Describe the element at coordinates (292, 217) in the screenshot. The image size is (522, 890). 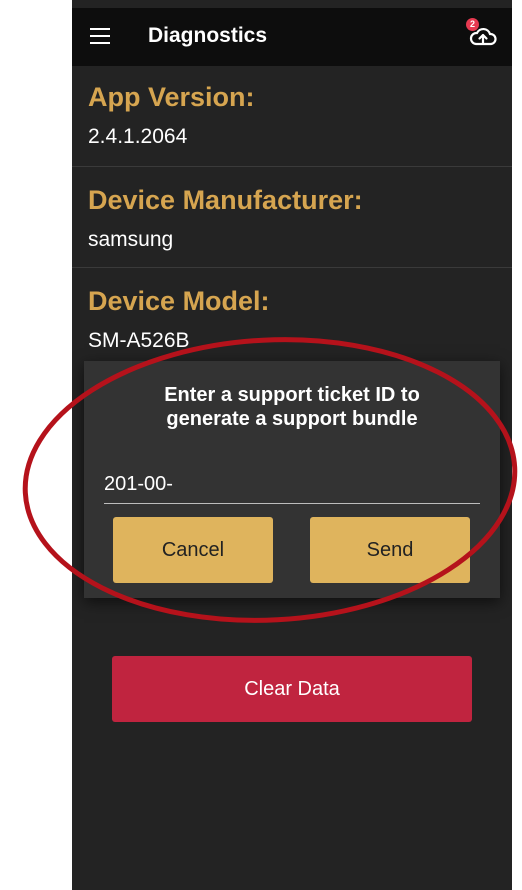
I see `manufacturer-section: Device Manufacturer: samsung` at that location.